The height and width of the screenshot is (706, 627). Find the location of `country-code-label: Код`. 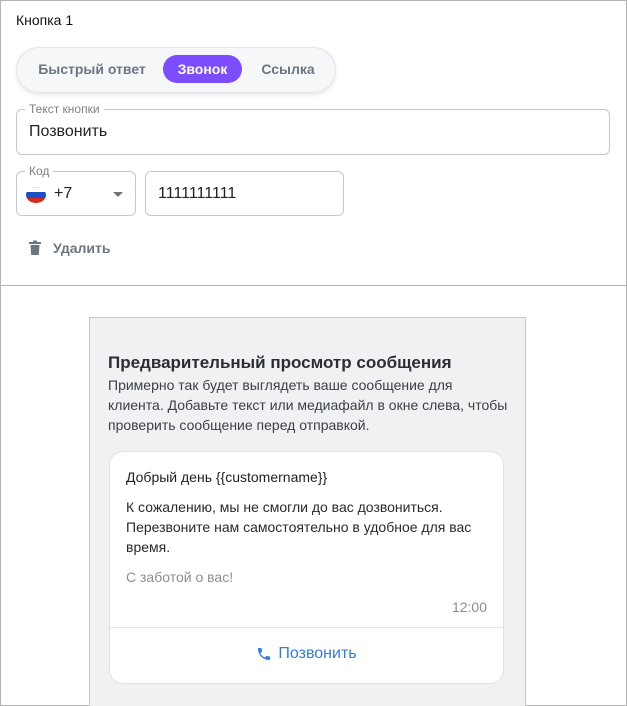

country-code-label: Код is located at coordinates (39, 171).